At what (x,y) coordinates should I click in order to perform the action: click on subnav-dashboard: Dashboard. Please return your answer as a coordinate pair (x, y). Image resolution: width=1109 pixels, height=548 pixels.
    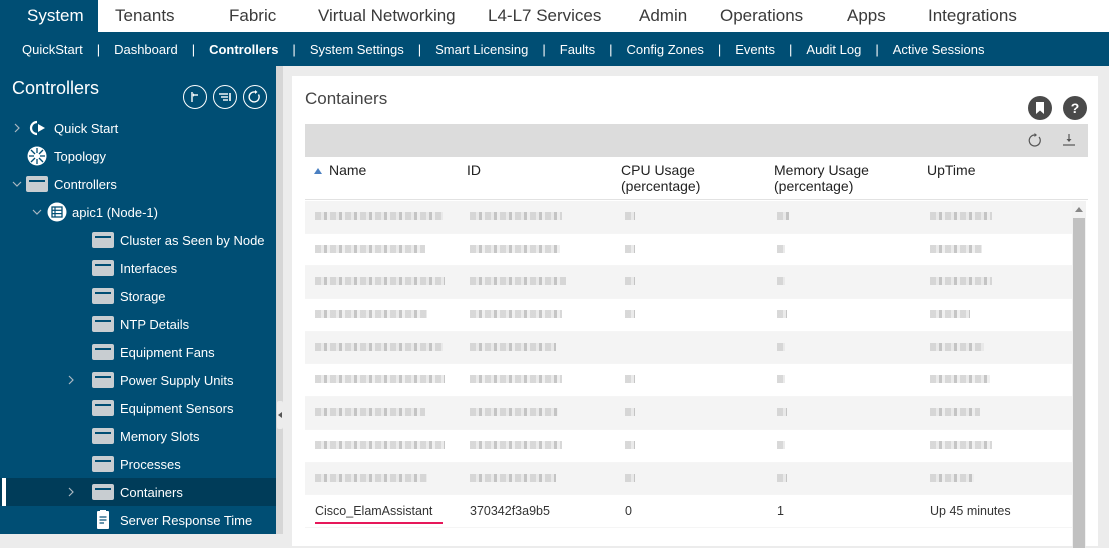
    Looking at the image, I should click on (146, 49).